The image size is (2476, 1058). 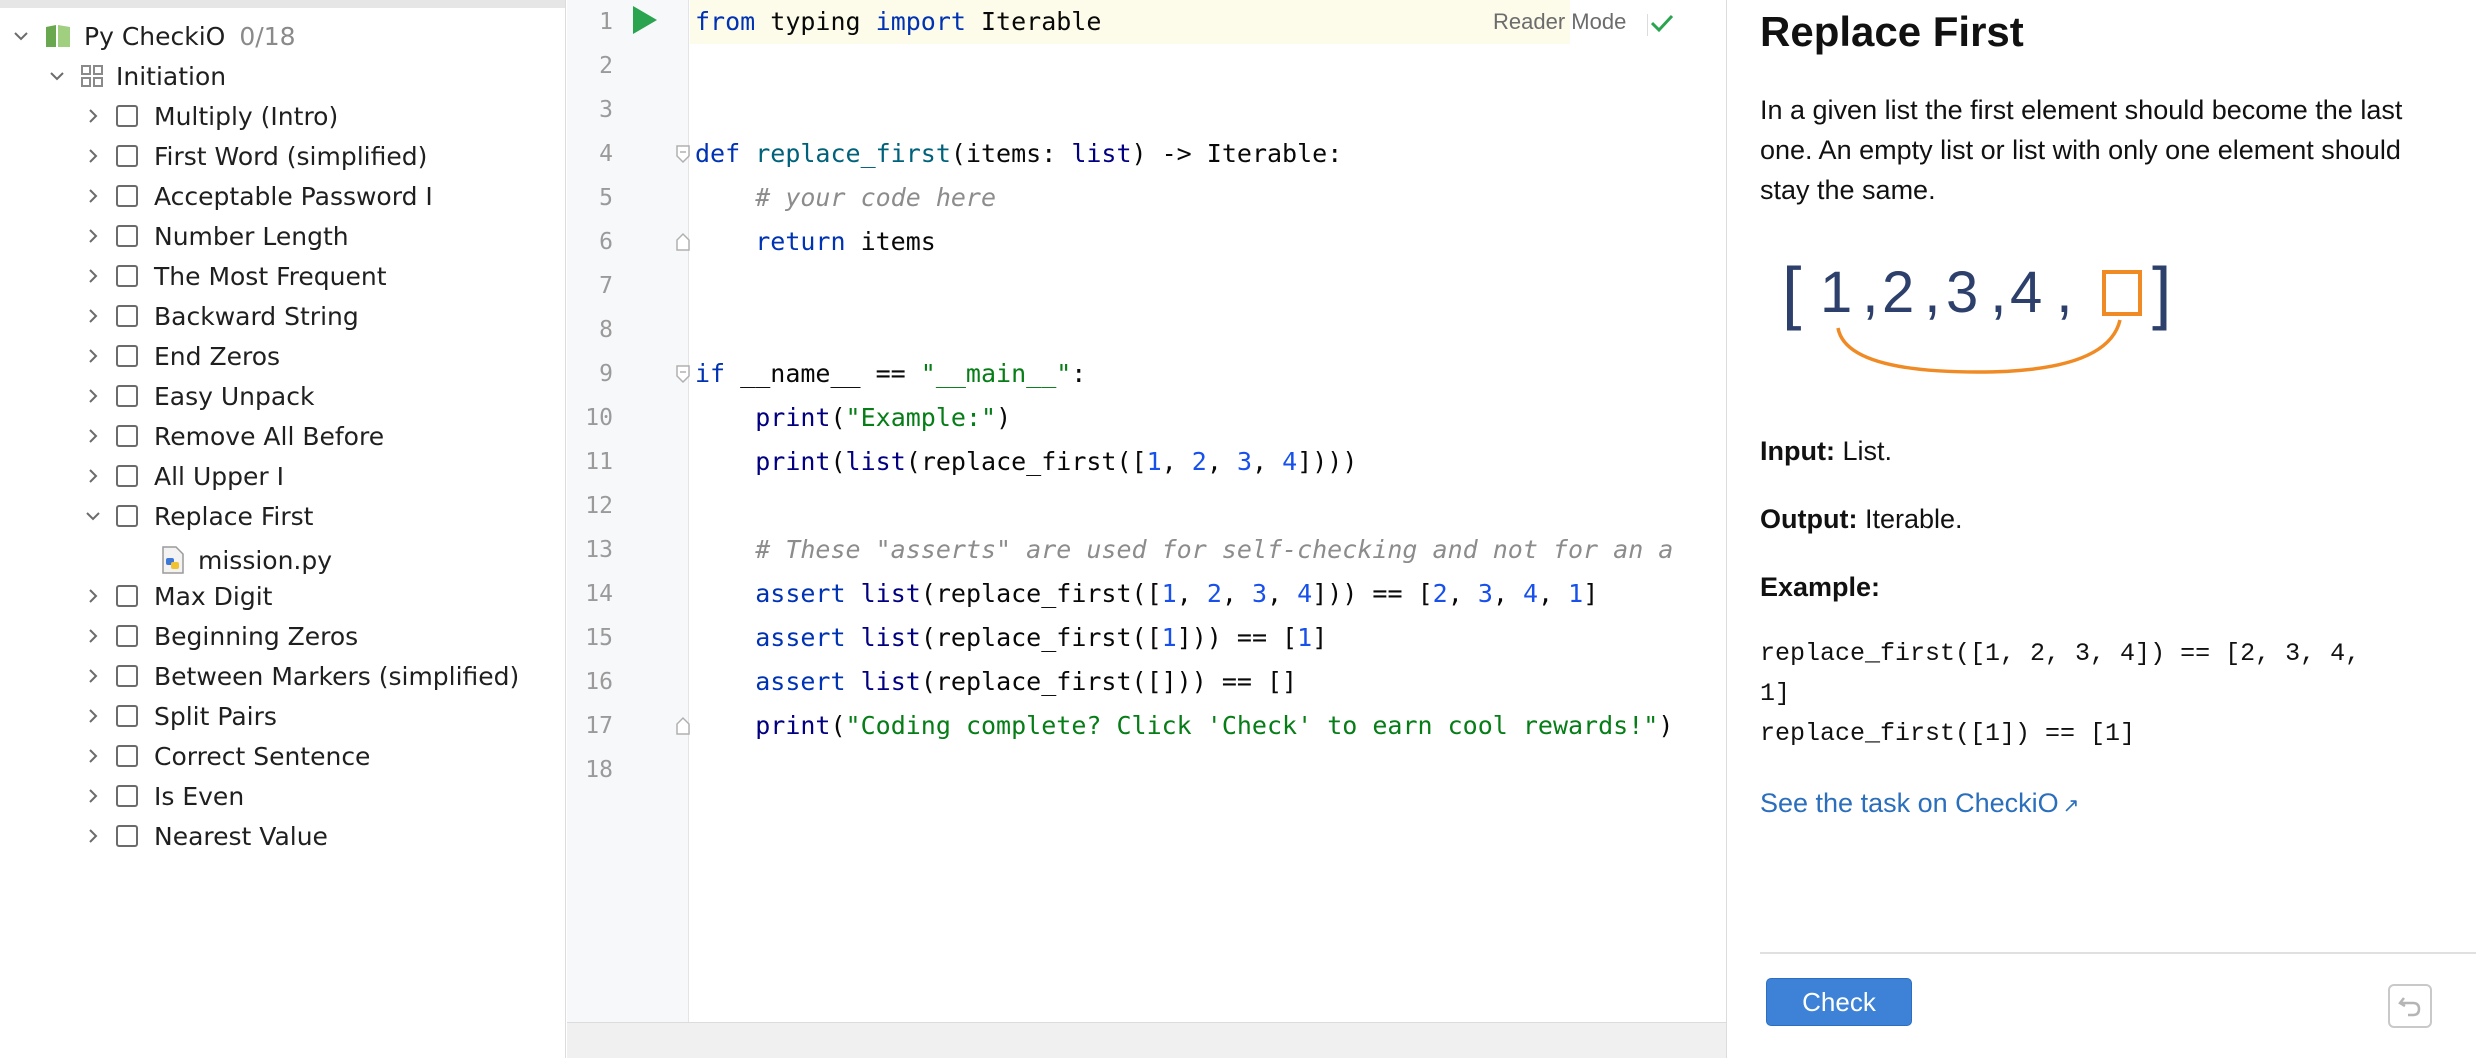 I want to click on task-illustration: [ 1,2,3,4, ], so click(x=1976, y=313).